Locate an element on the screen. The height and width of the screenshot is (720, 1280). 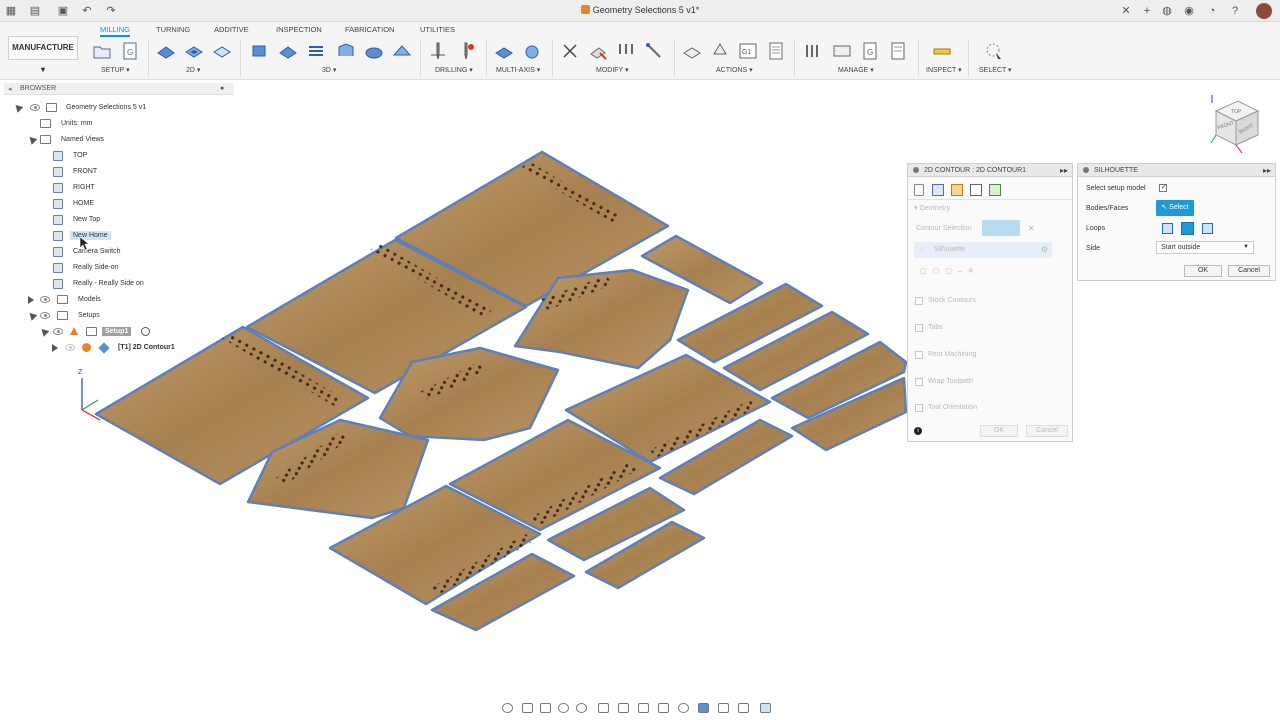
group-inspect: INSPECT ▾ is located at coordinates (944, 70).